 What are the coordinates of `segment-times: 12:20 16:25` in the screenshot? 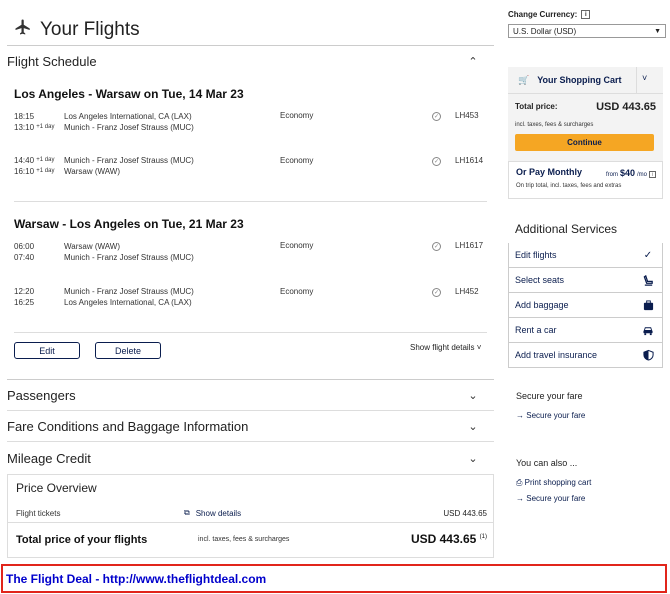 It's located at (24, 297).